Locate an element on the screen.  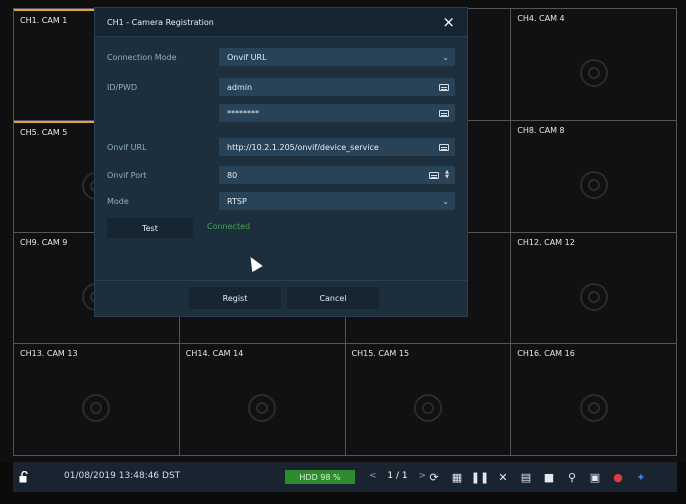
refresh-icon: ⟳ is located at coordinates (434, 477).